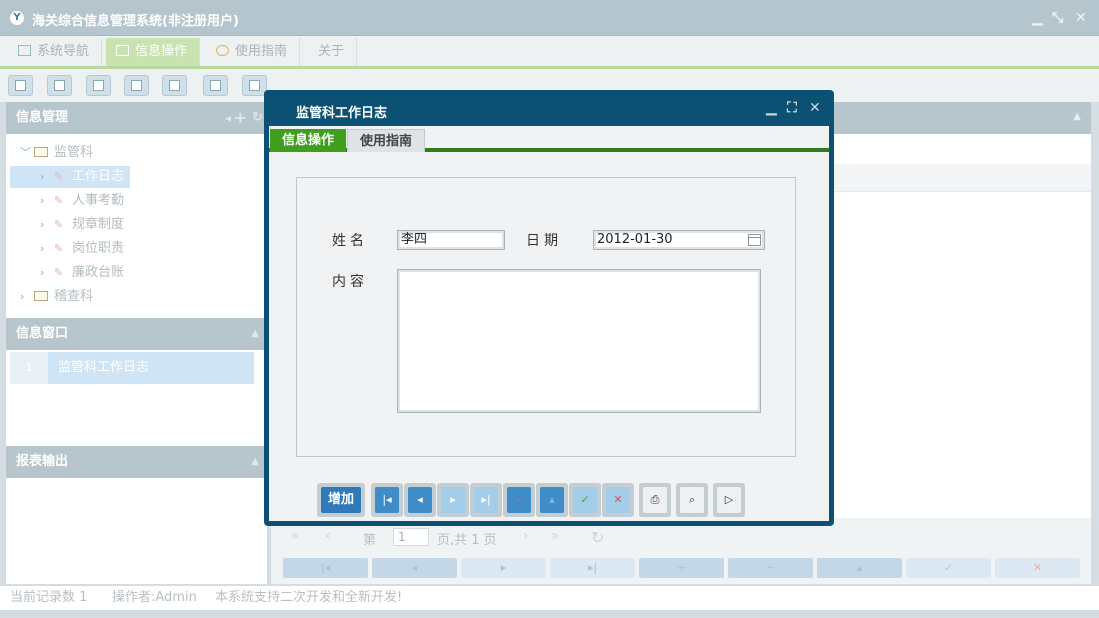 Image resolution: width=1099 pixels, height=618 pixels. Describe the element at coordinates (350, 241) in the screenshot. I see `name-label: 姓名` at that location.